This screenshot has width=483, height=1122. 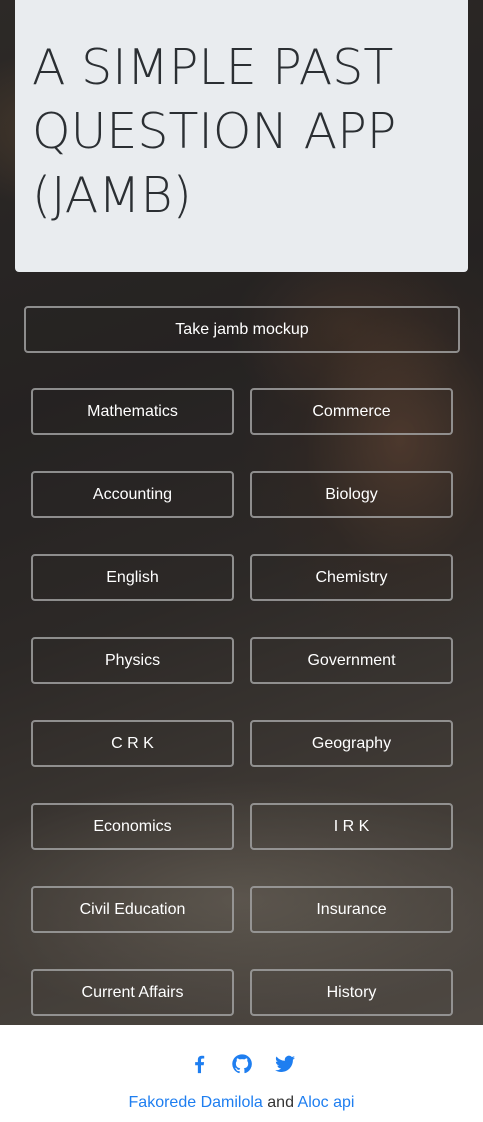 I want to click on footer: Fakorede Damilola and Aloc api, so click(x=241, y=1073).